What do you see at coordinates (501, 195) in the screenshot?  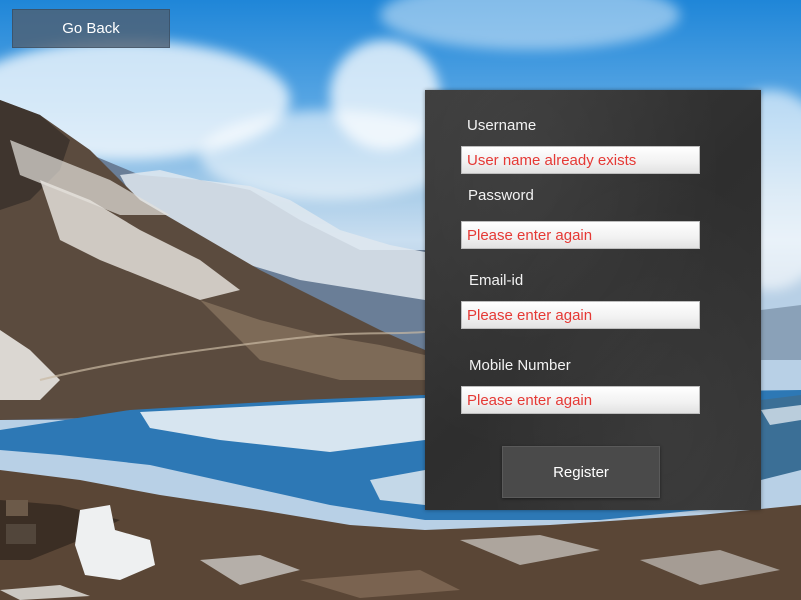 I see `password-label: Password` at bounding box center [501, 195].